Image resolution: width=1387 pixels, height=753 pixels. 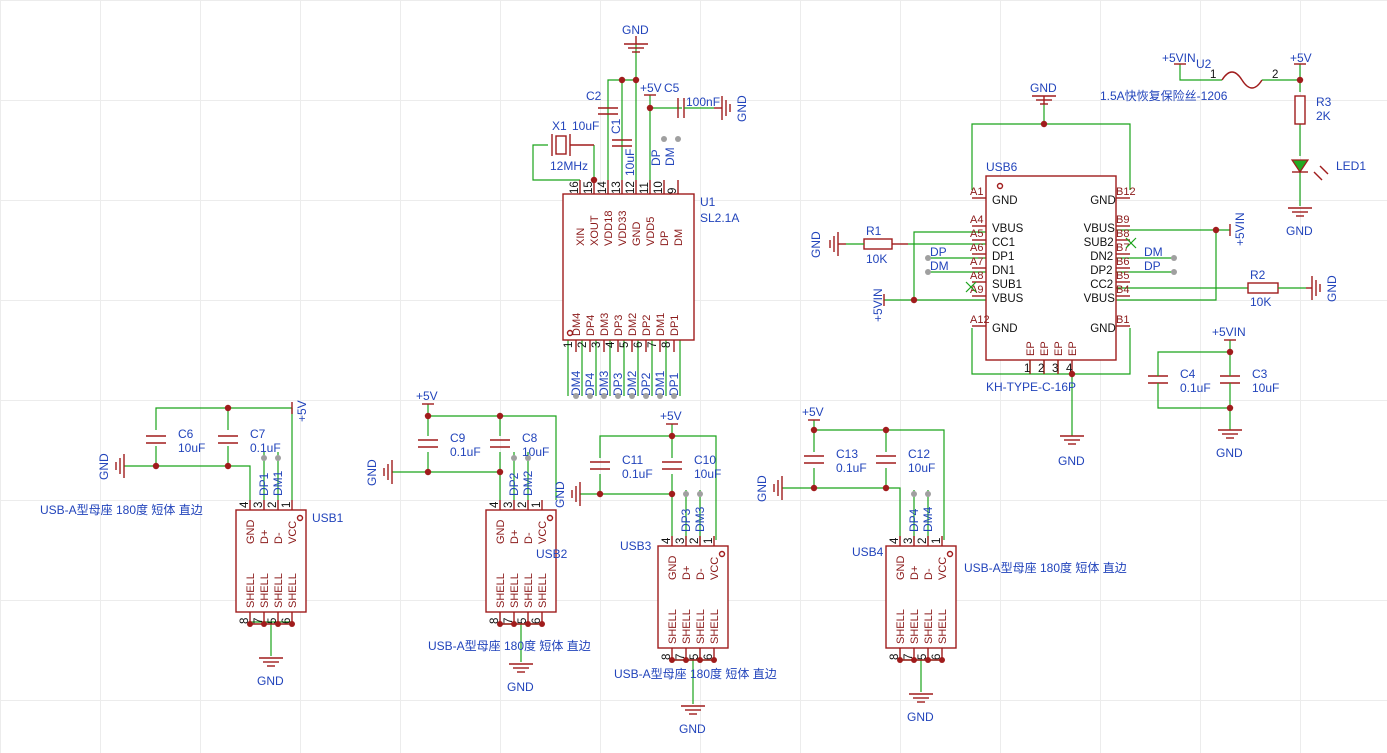 I want to click on net-flag, so click(x=928, y=272).